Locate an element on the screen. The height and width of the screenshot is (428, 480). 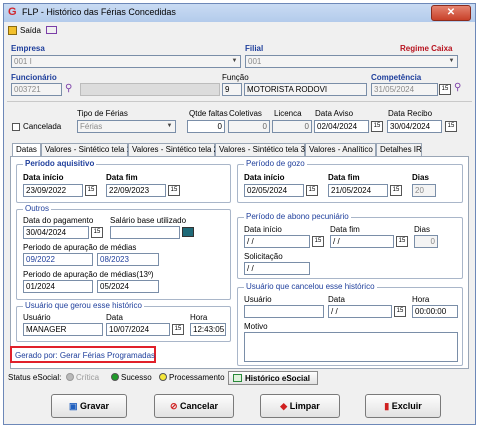
abono-solic-field: / / is located at coordinates (277, 268).